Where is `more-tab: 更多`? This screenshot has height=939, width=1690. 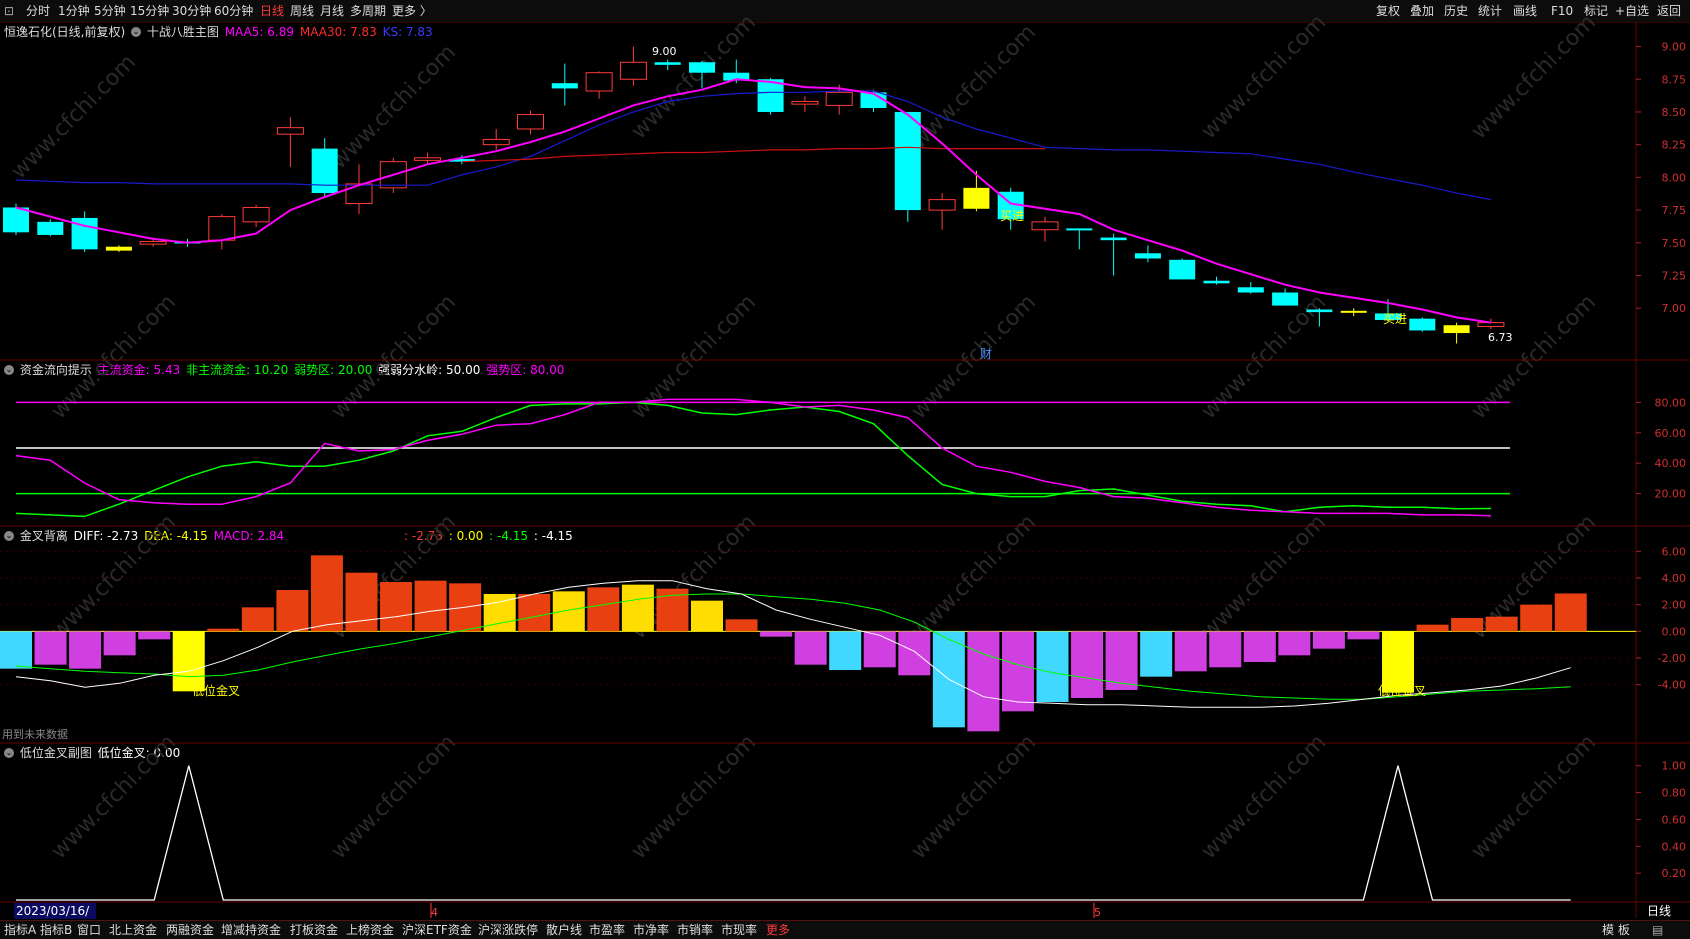
more-tab: 更多 is located at coordinates (778, 930).